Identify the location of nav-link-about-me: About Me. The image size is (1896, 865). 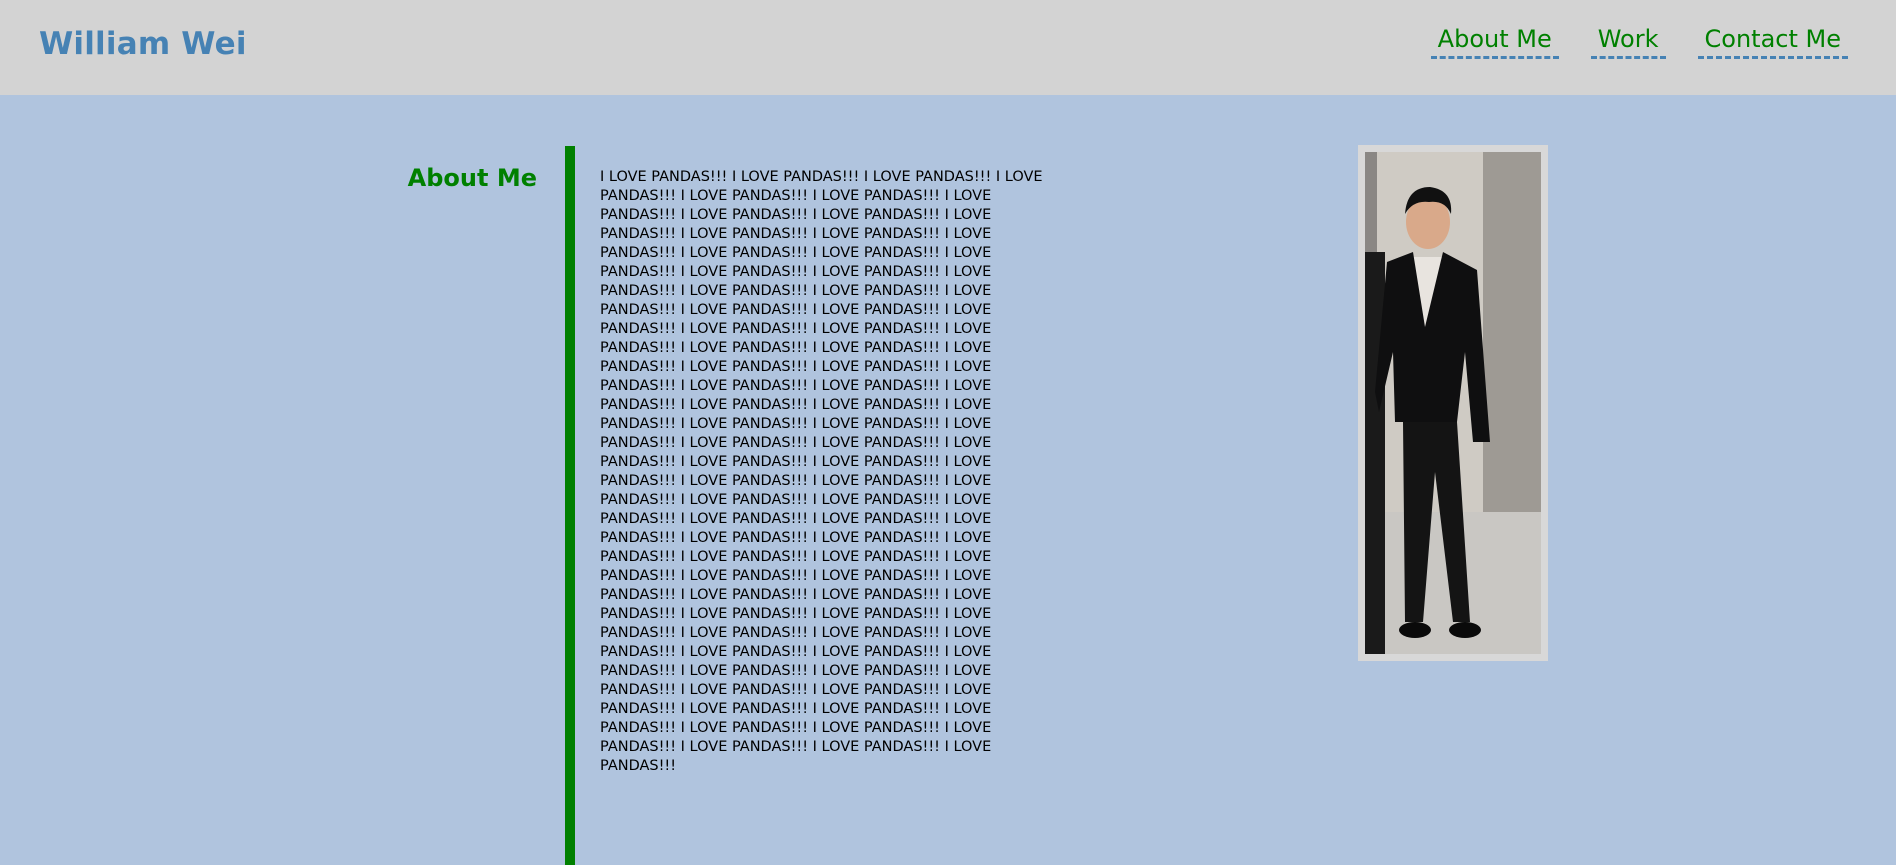
(1494, 41).